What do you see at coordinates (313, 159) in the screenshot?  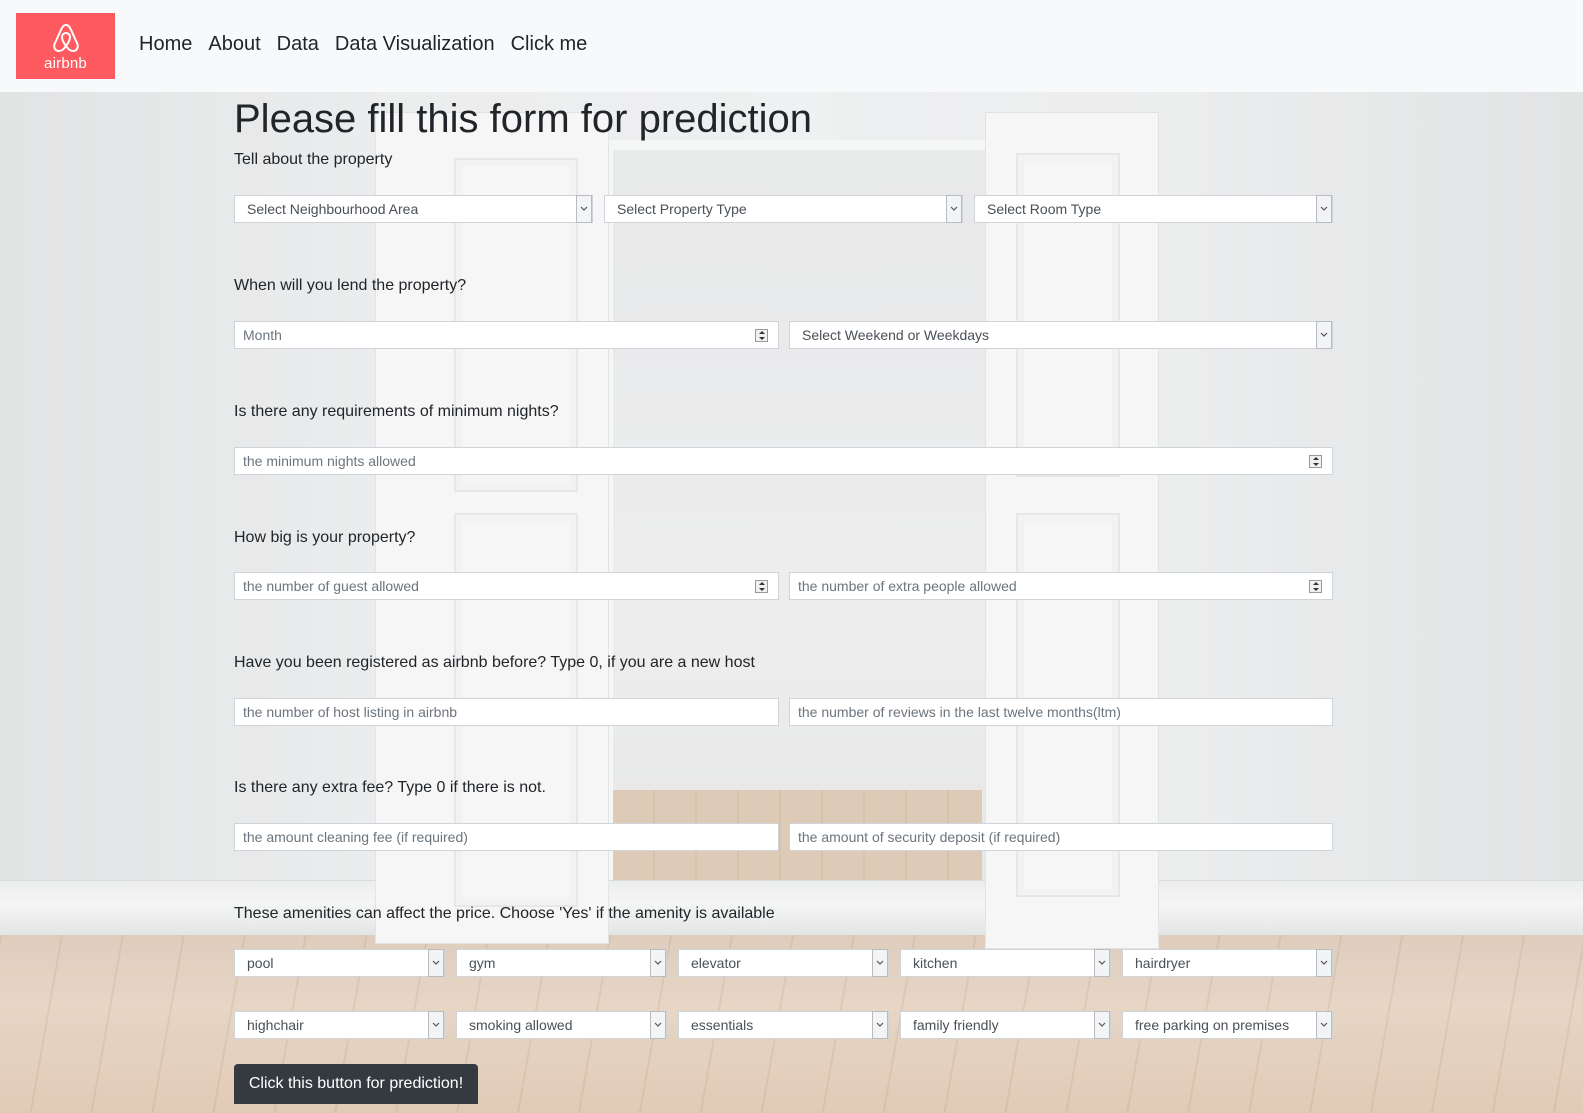 I see `section-property-label: Tell about the property` at bounding box center [313, 159].